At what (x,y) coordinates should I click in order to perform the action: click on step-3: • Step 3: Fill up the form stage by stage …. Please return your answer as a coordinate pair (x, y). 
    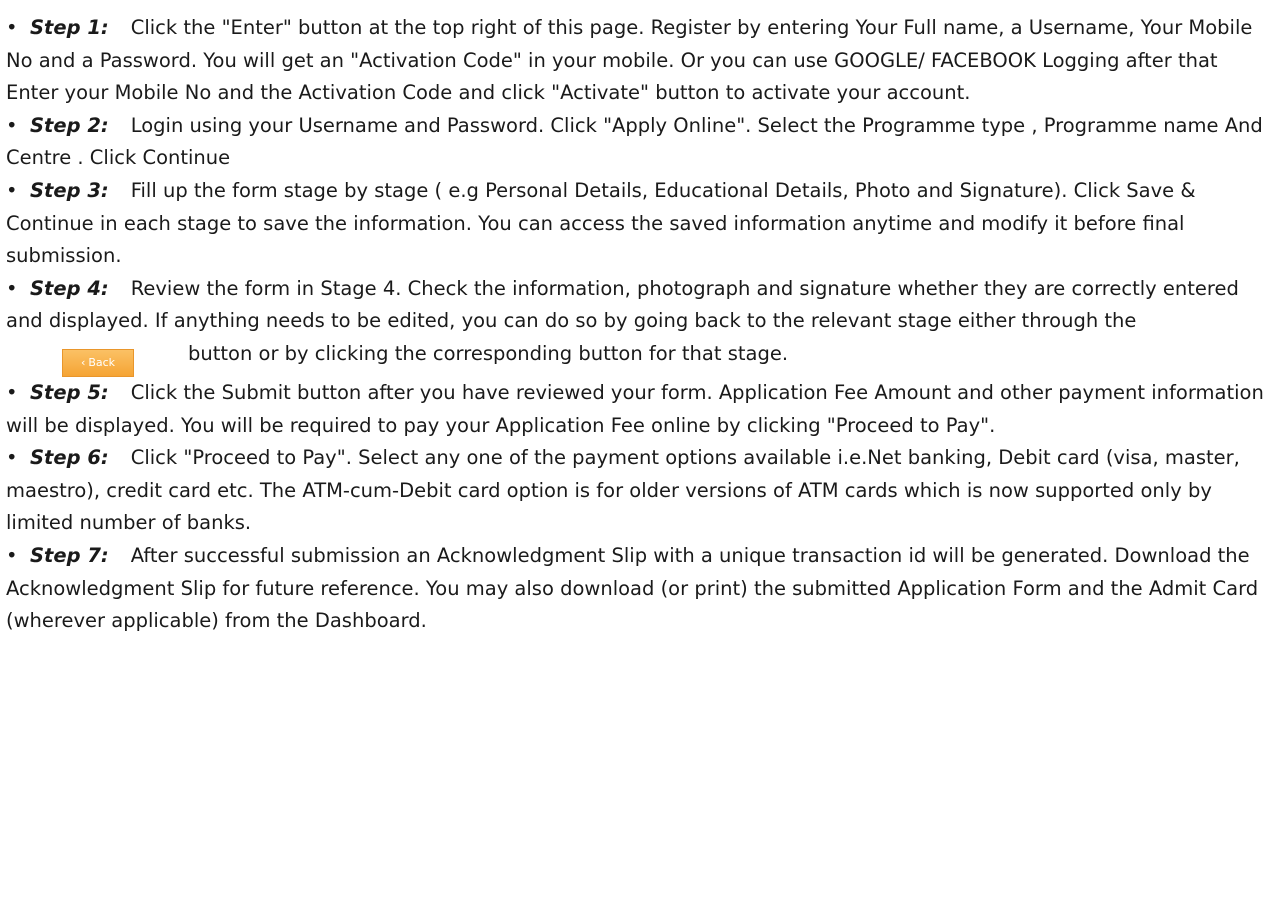
    Looking at the image, I should click on (639, 224).